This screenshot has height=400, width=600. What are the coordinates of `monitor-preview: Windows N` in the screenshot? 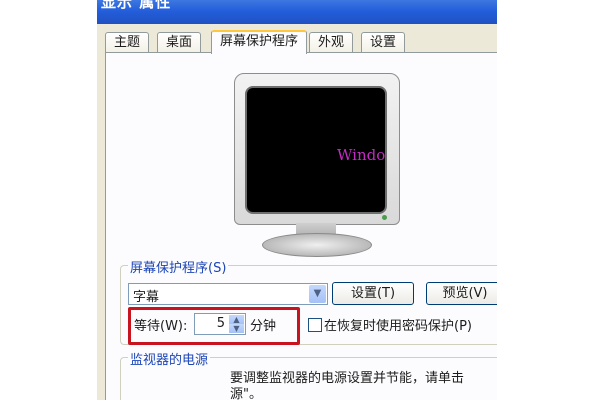 It's located at (317, 166).